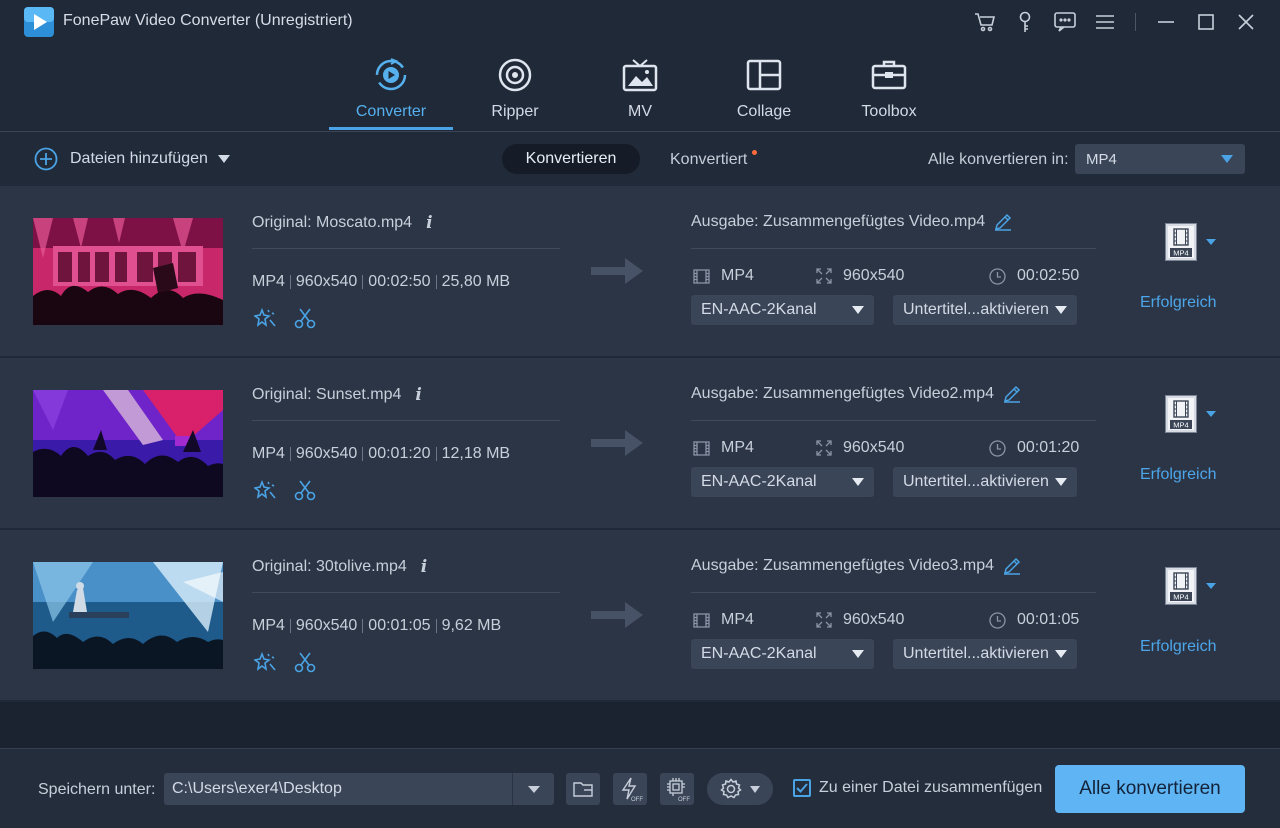 The height and width of the screenshot is (828, 1280). Describe the element at coordinates (515, 92) in the screenshot. I see `tab-ripper: Ripper` at that location.